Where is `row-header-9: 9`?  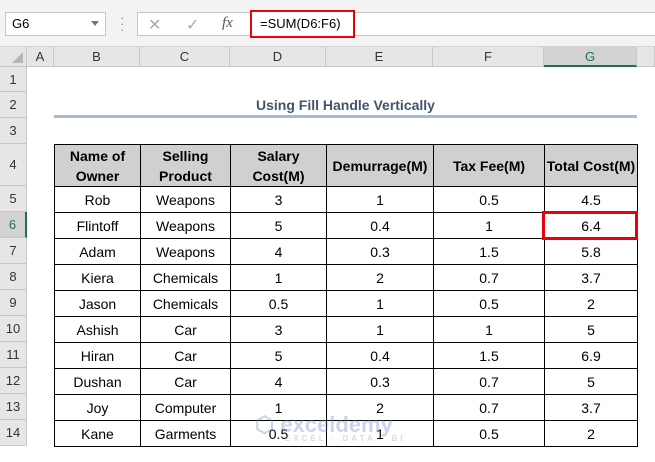
row-header-9: 9 is located at coordinates (13, 303).